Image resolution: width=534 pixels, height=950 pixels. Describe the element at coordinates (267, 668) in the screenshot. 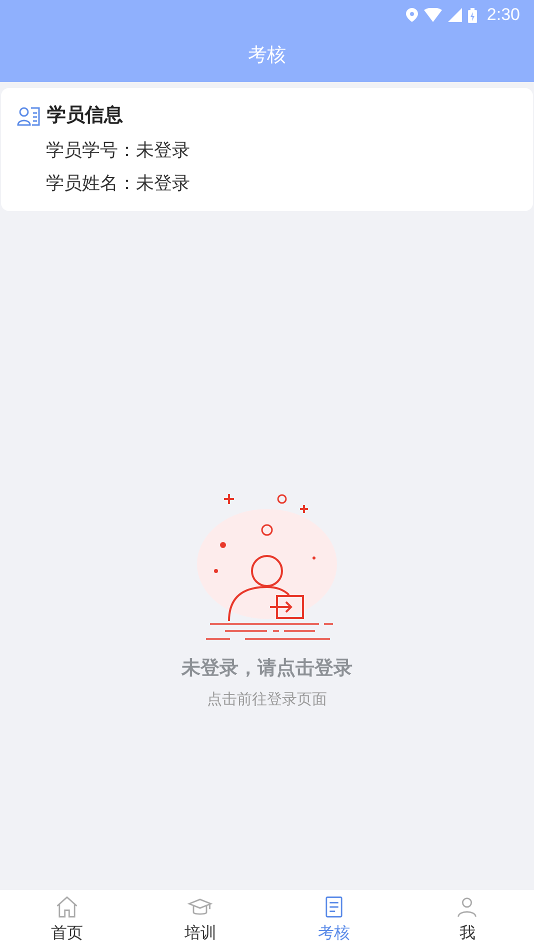

I see `empty-title: 未登录，请点击登录` at that location.